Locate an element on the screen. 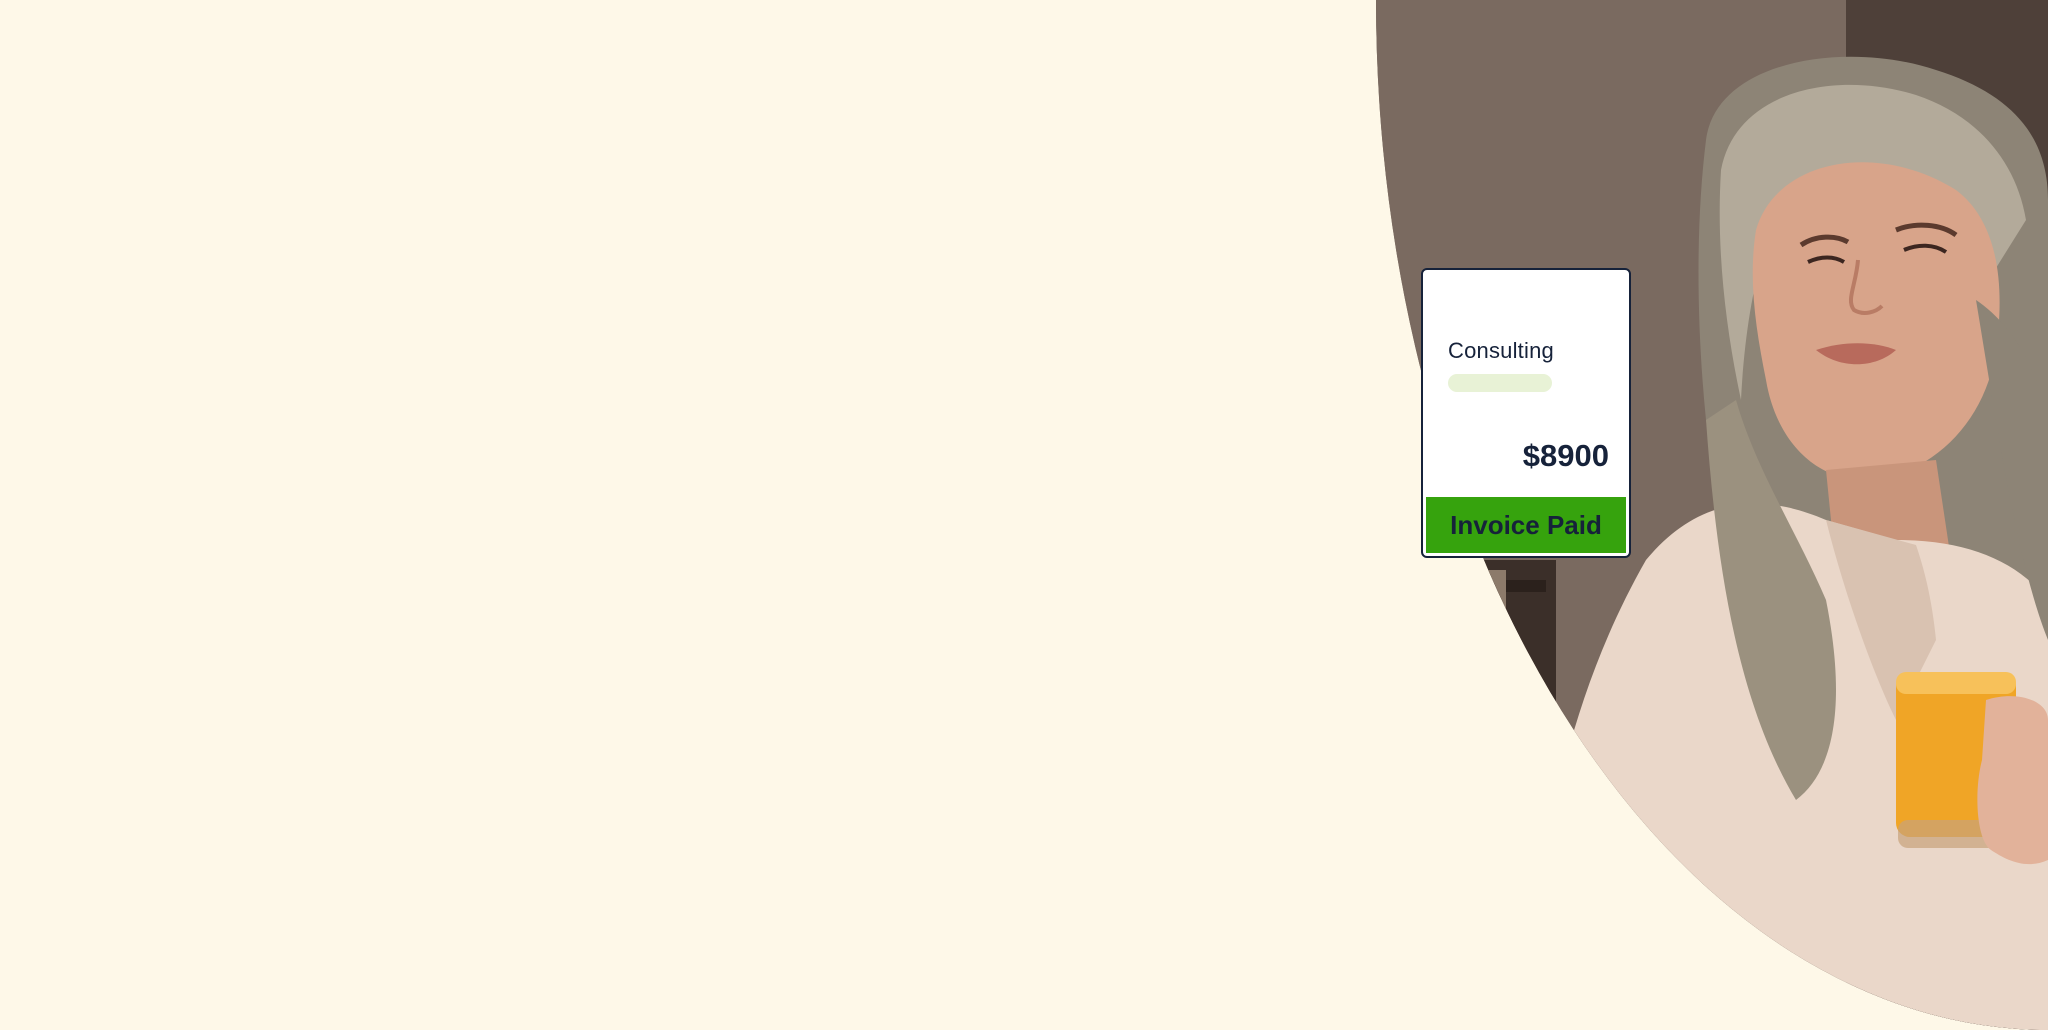 This screenshot has height=1030, width=2048. invoice-detail-placeholder is located at coordinates (1500, 383).